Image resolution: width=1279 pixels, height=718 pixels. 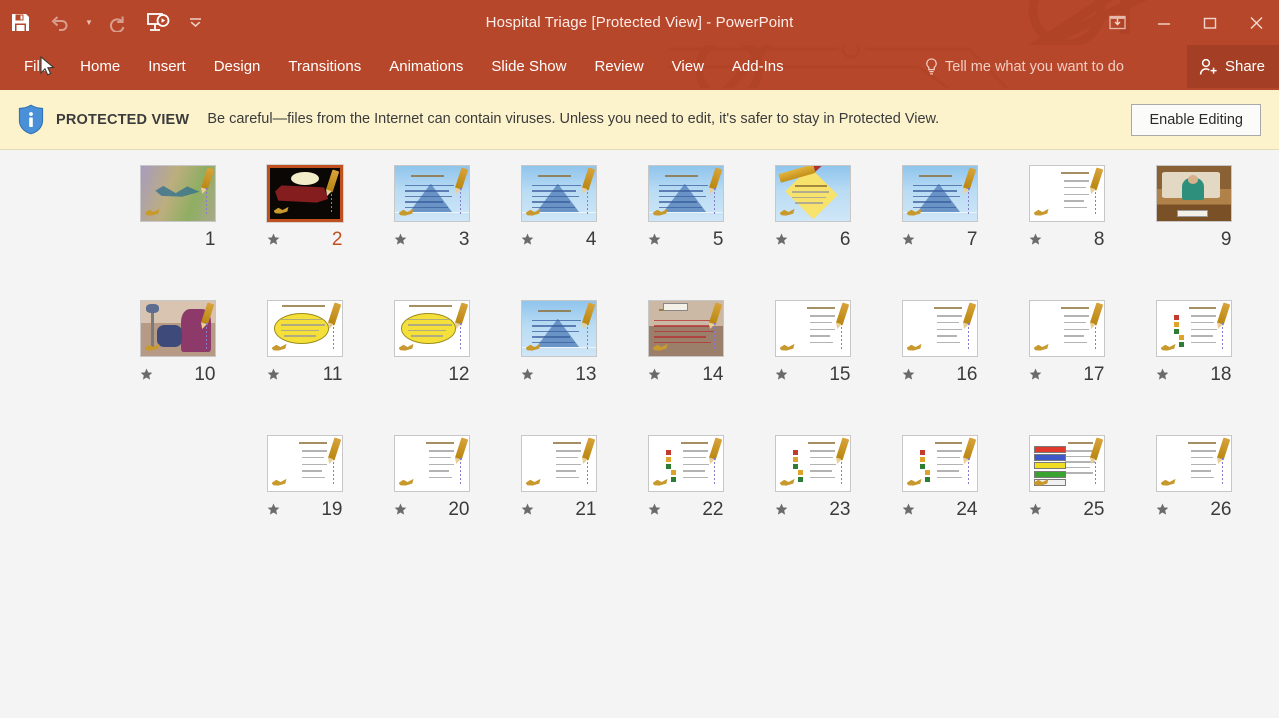 What do you see at coordinates (324, 66) in the screenshot?
I see `ribbon-tab-transitions: Transitions` at bounding box center [324, 66].